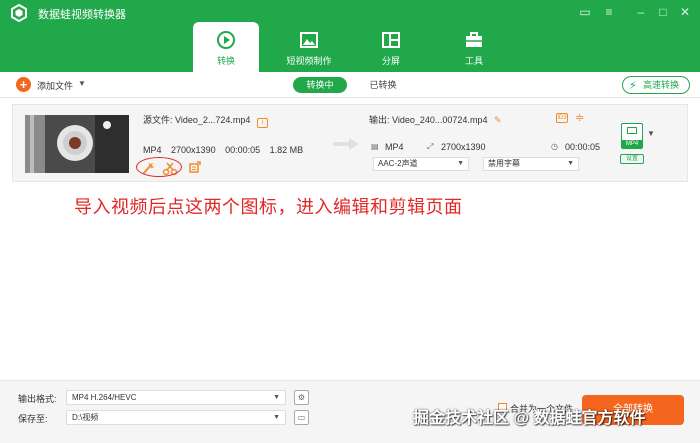 This screenshot has height=443, width=700. I want to click on output-format-label: 输出格式:, so click(37, 399).